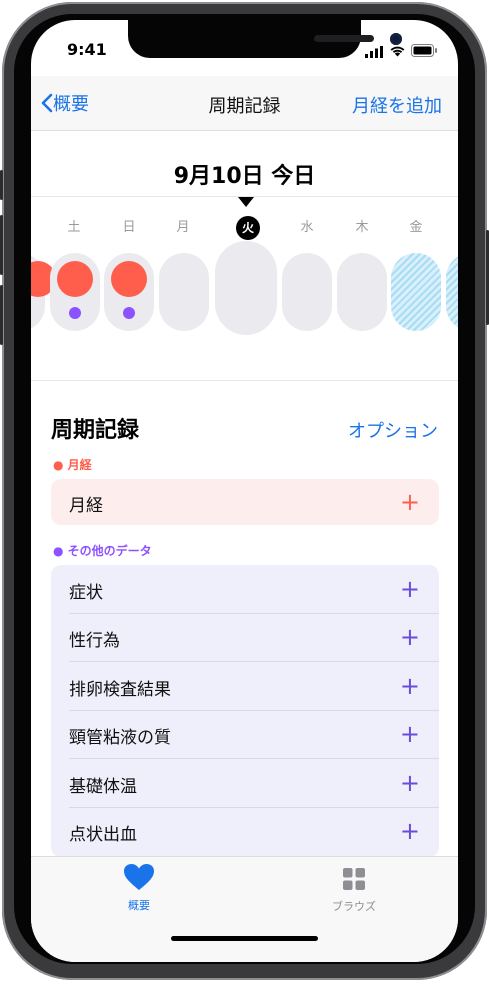 The height and width of the screenshot is (984, 489). Describe the element at coordinates (1, 245) in the screenshot. I see `volume-up-button` at that location.